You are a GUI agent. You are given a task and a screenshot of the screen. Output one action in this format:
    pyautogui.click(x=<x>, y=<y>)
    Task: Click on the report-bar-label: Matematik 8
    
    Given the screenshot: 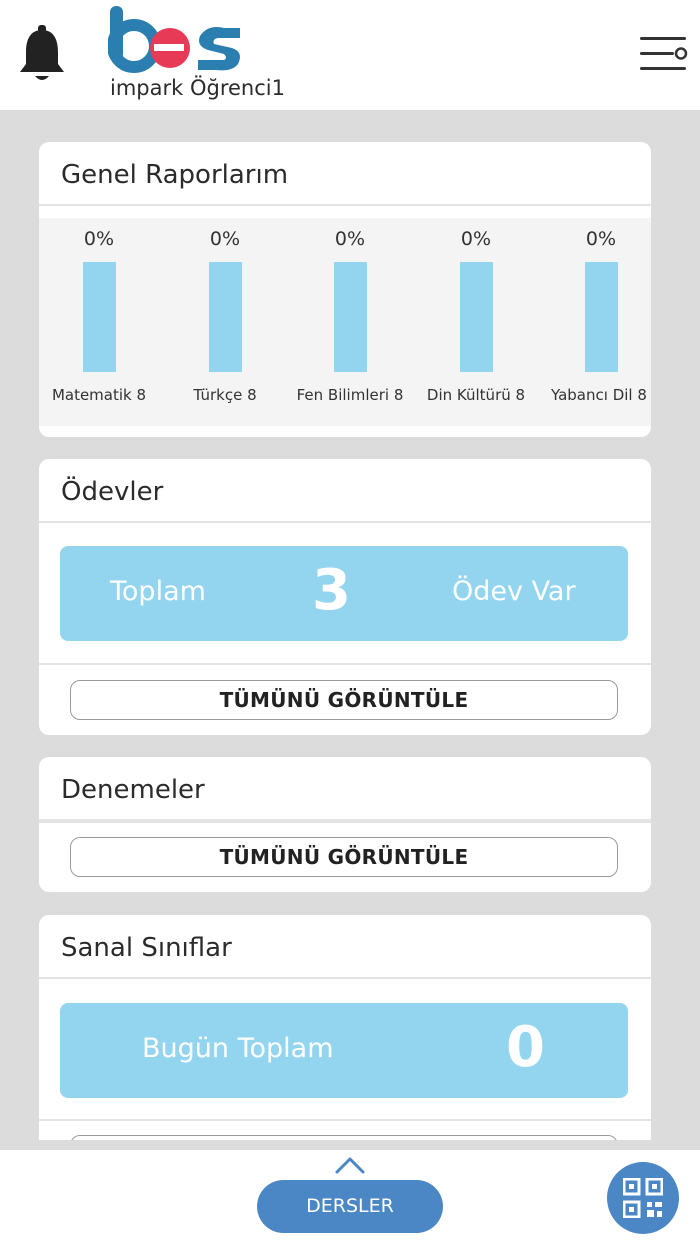 What is the action you would take?
    pyautogui.click(x=99, y=395)
    